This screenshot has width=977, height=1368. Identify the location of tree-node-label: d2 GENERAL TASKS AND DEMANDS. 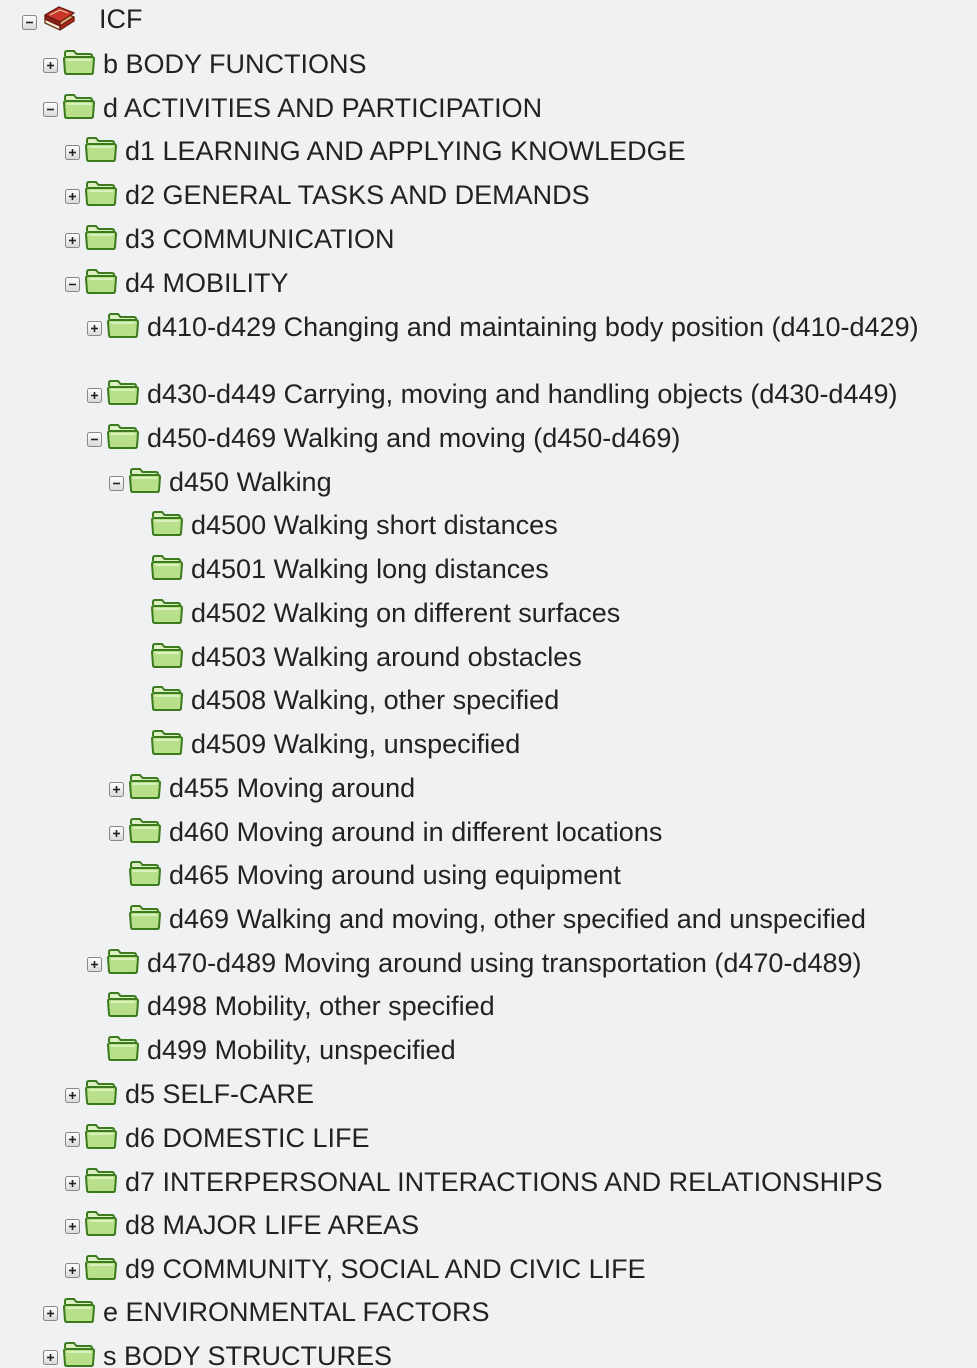
(357, 195).